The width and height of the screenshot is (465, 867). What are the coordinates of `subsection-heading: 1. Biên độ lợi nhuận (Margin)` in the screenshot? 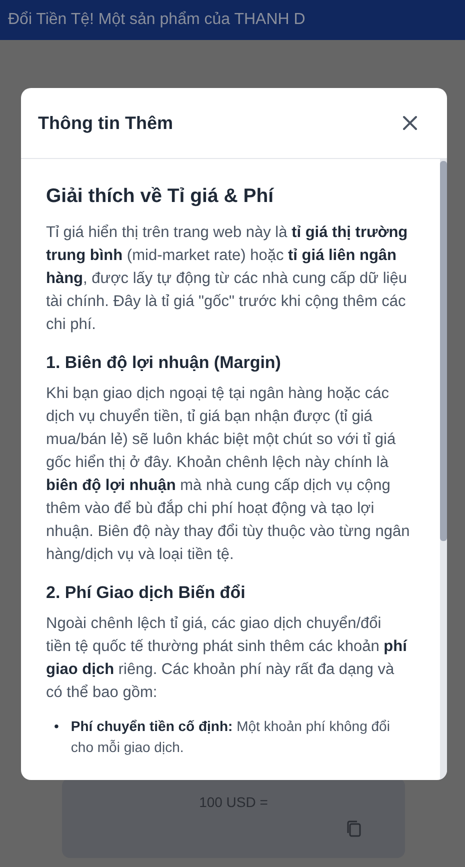 It's located at (164, 363).